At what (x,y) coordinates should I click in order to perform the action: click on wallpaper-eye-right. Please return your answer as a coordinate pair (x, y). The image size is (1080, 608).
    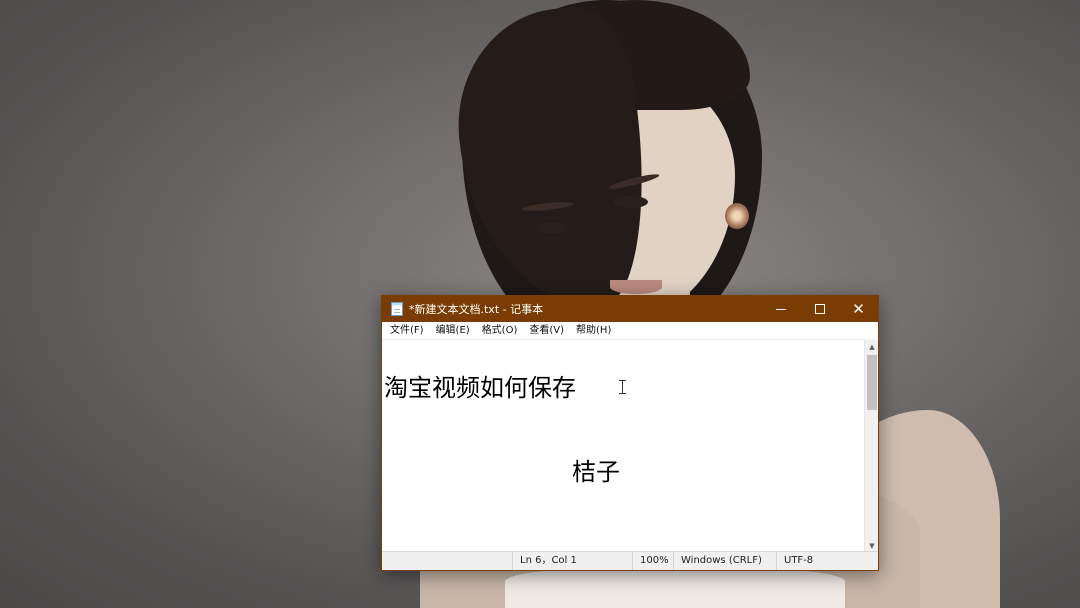
    Looking at the image, I should click on (631, 202).